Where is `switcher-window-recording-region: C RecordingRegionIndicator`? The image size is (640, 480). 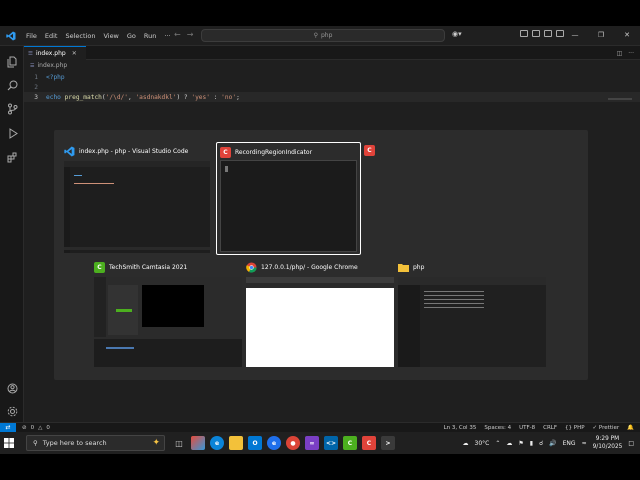
switcher-window-recording-region: C RecordingRegionIndicator is located at coordinates (288, 198).